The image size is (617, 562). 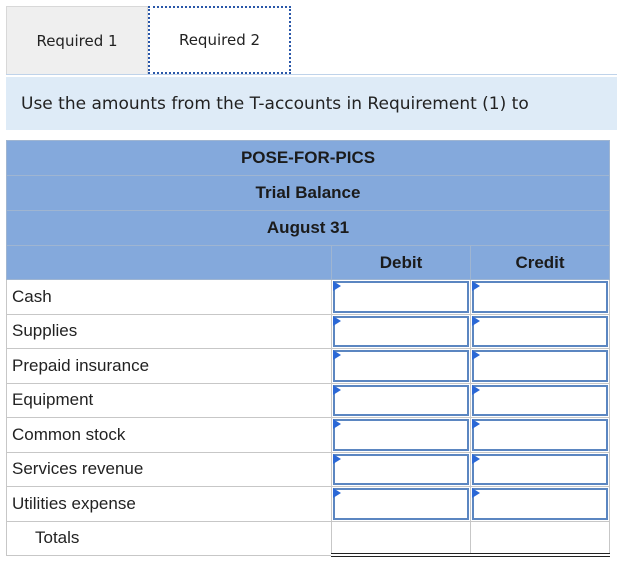 What do you see at coordinates (308, 193) in the screenshot?
I see `statement-title: Trial Balance` at bounding box center [308, 193].